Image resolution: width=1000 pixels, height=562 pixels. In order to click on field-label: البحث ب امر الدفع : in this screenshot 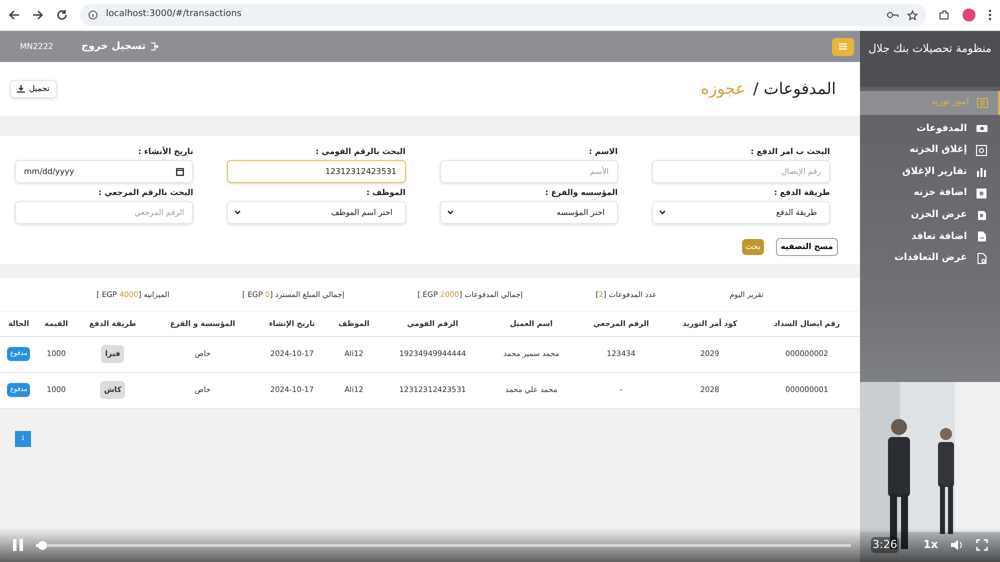, I will do `click(790, 152)`.